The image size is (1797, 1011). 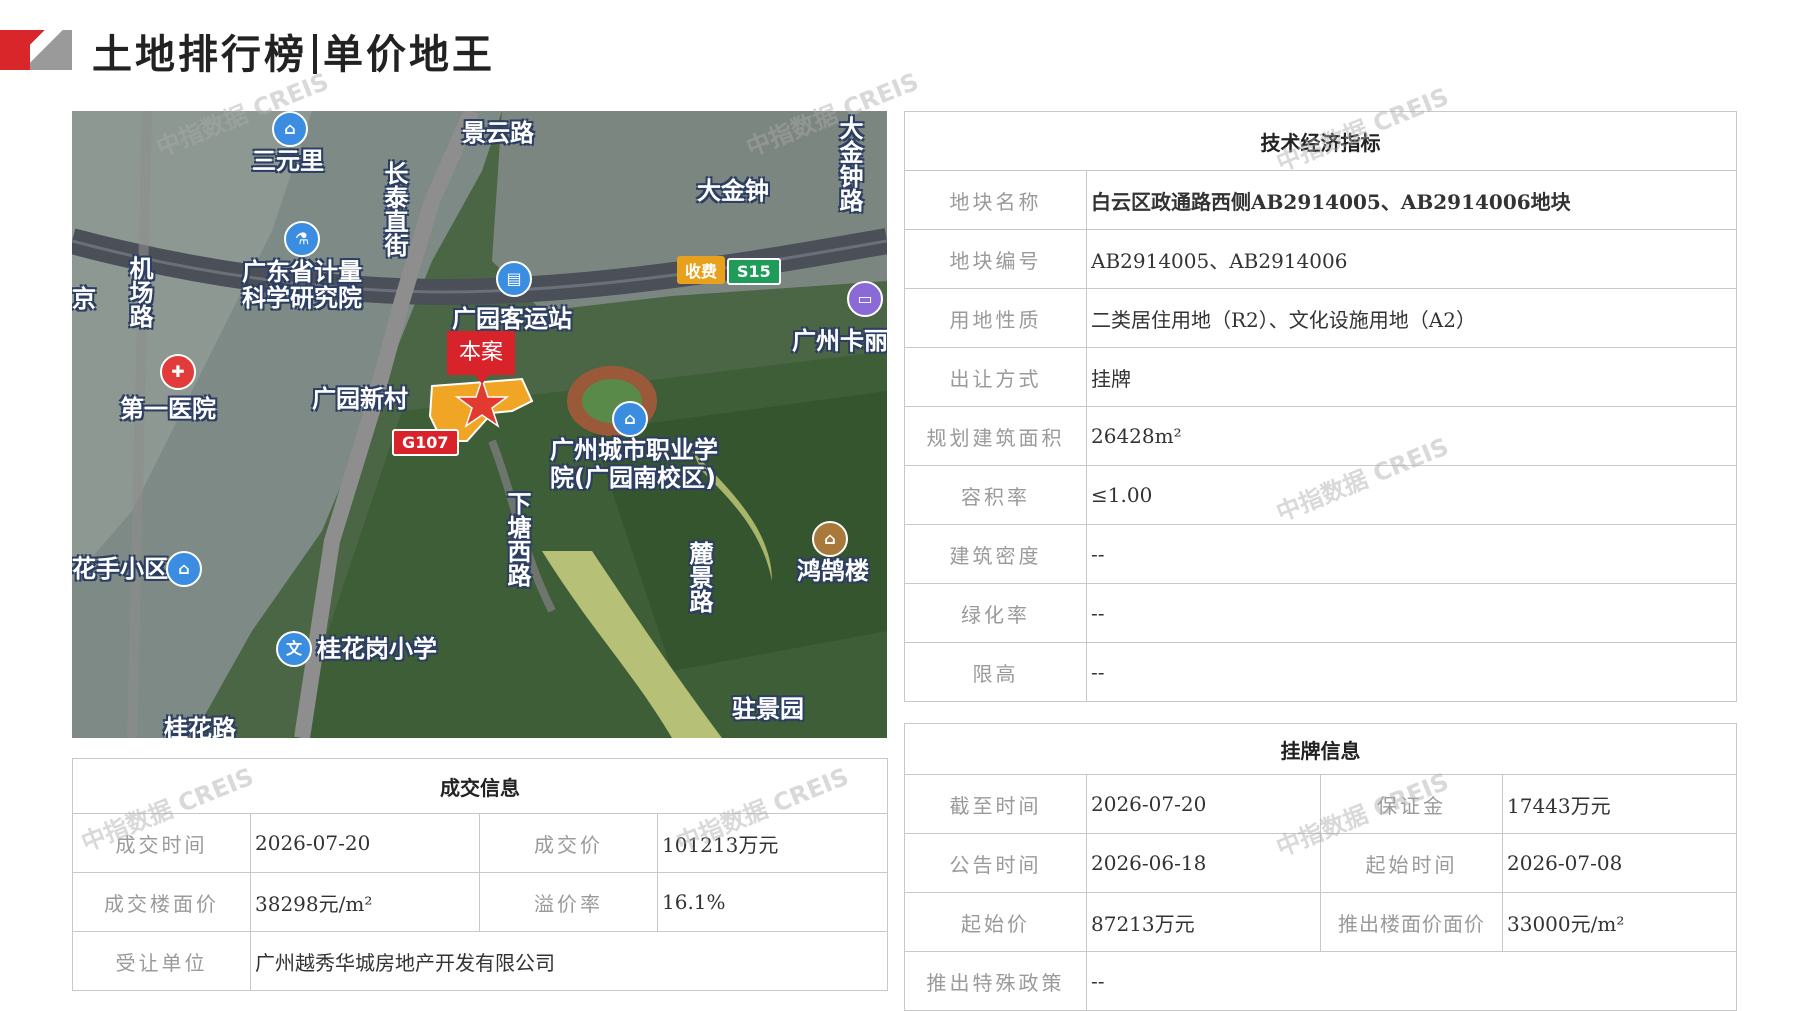 I want to click on poi-primary-school-icon: 文, so click(x=294, y=649).